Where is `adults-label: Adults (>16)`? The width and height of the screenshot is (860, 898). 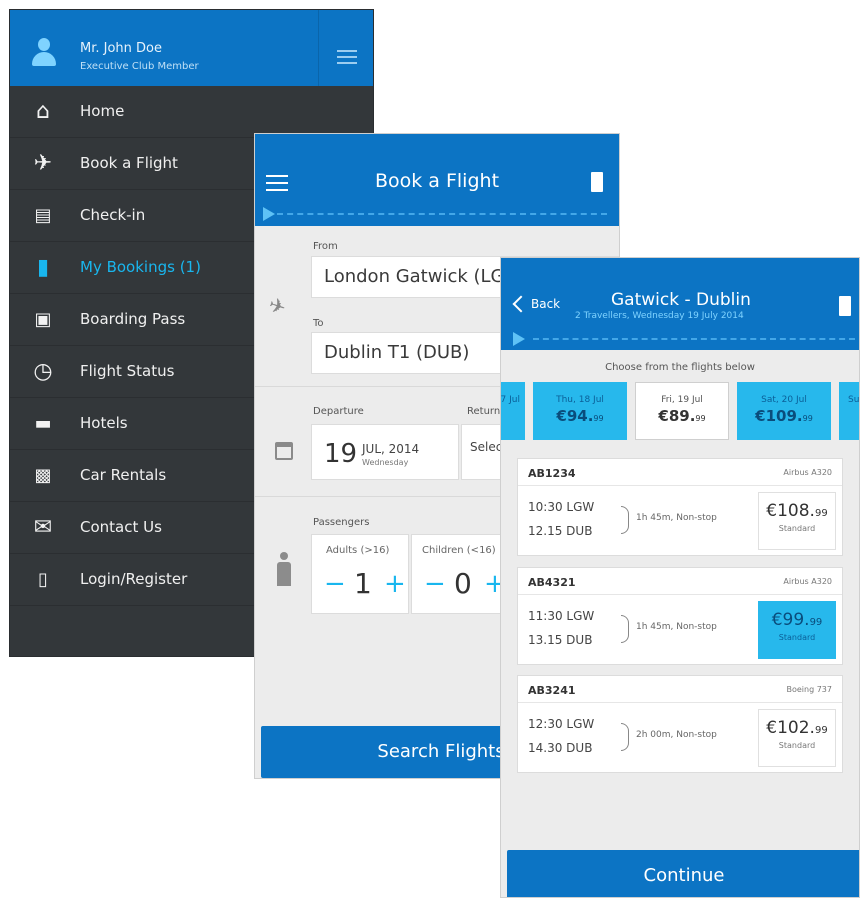 adults-label: Adults (>16) is located at coordinates (358, 550).